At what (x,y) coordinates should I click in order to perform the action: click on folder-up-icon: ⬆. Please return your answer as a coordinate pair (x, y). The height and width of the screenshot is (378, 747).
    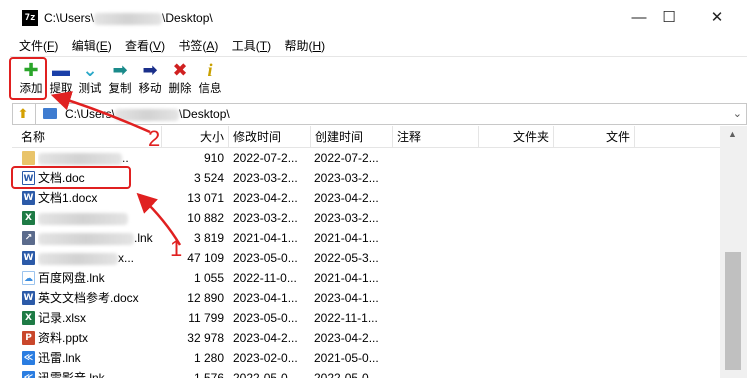
    Looking at the image, I should click on (23, 114).